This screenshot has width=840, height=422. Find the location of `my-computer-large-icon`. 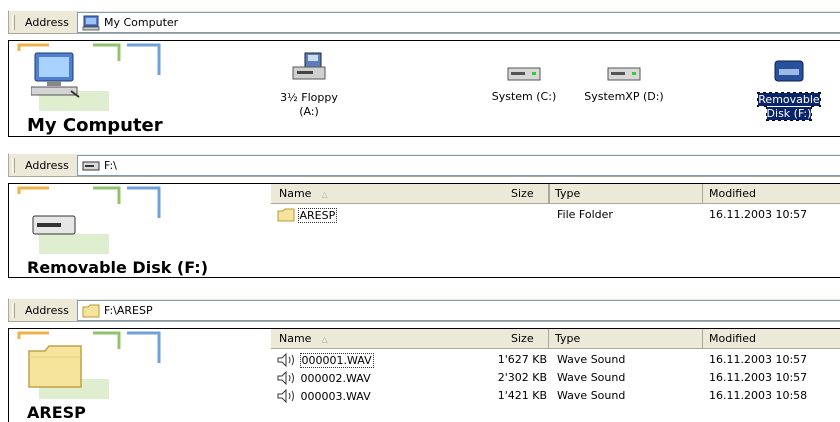

my-computer-large-icon is located at coordinates (55, 76).